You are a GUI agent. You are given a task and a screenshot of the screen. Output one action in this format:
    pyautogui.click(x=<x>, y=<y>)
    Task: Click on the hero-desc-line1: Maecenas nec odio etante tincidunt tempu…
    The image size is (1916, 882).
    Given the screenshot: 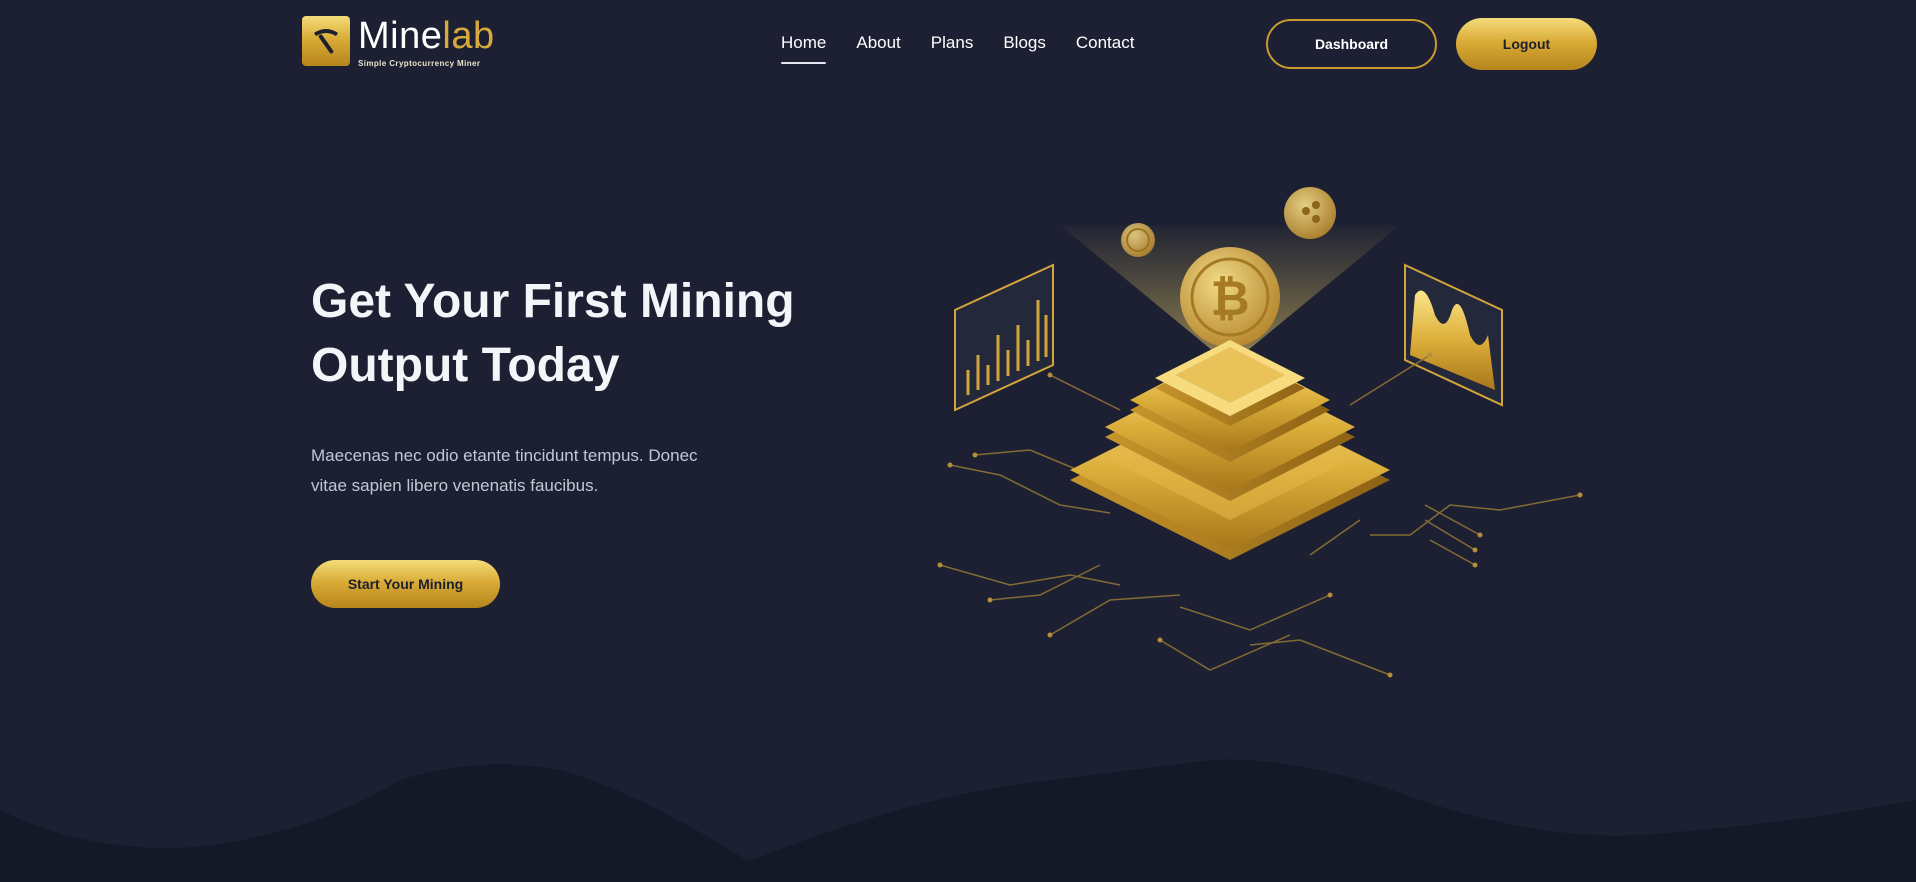 What is the action you would take?
    pyautogui.click(x=504, y=455)
    